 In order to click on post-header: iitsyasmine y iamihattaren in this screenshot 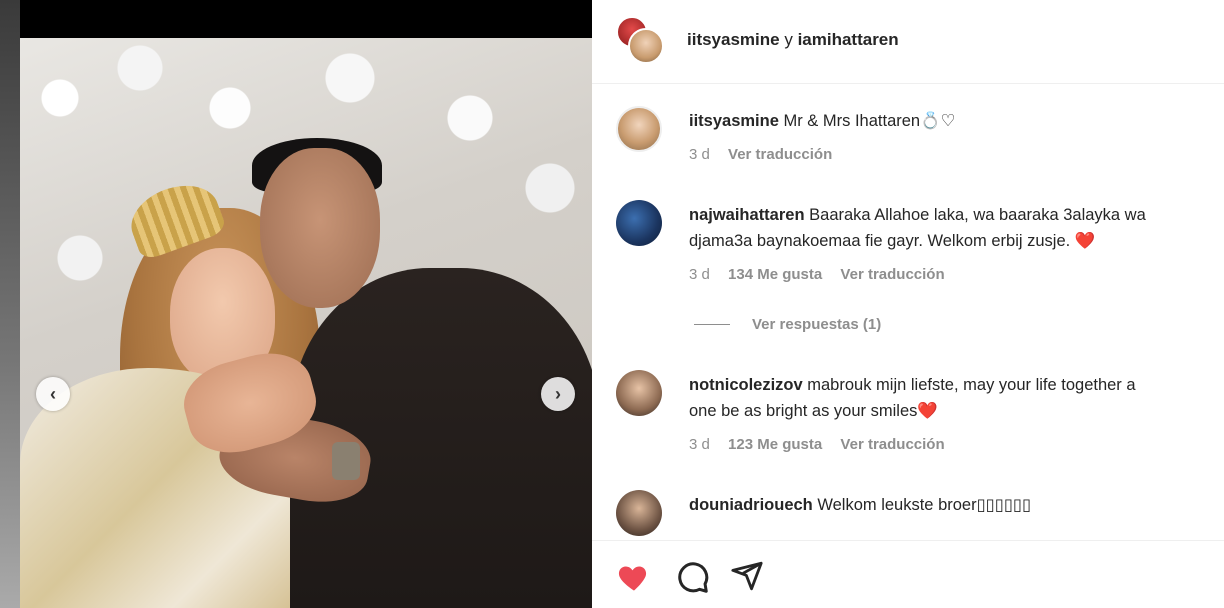, I will do `click(908, 42)`.